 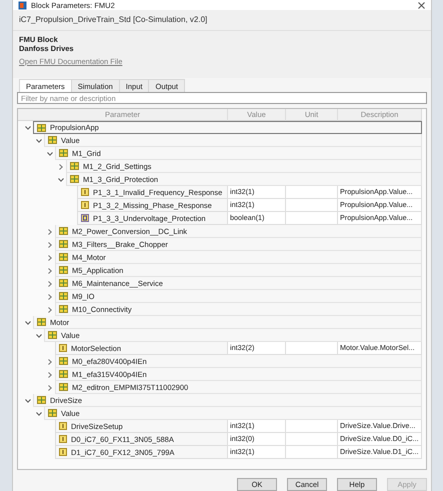 What do you see at coordinates (85, 218) in the screenshot?
I see `boolean-icon` at bounding box center [85, 218].